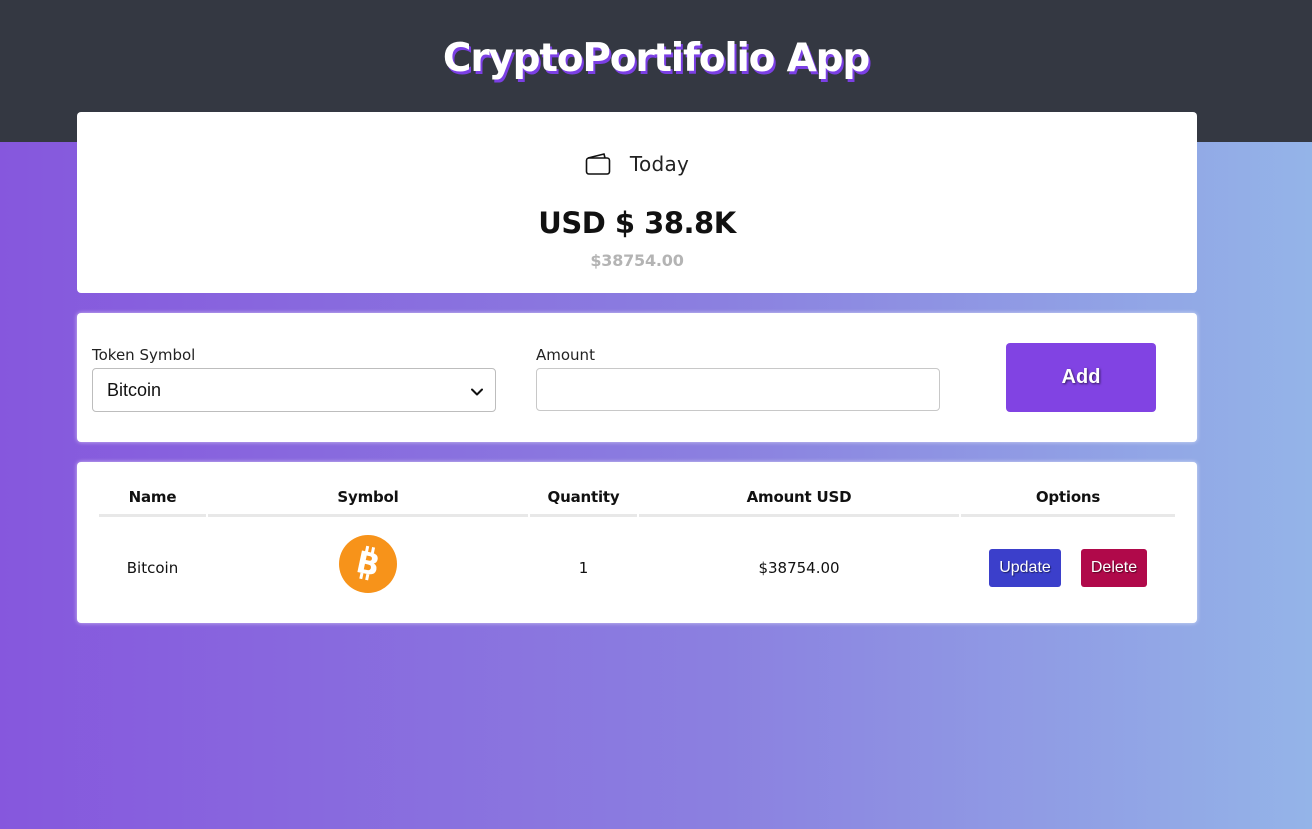 This screenshot has height=829, width=1312. I want to click on wallet-icon, so click(598, 164).